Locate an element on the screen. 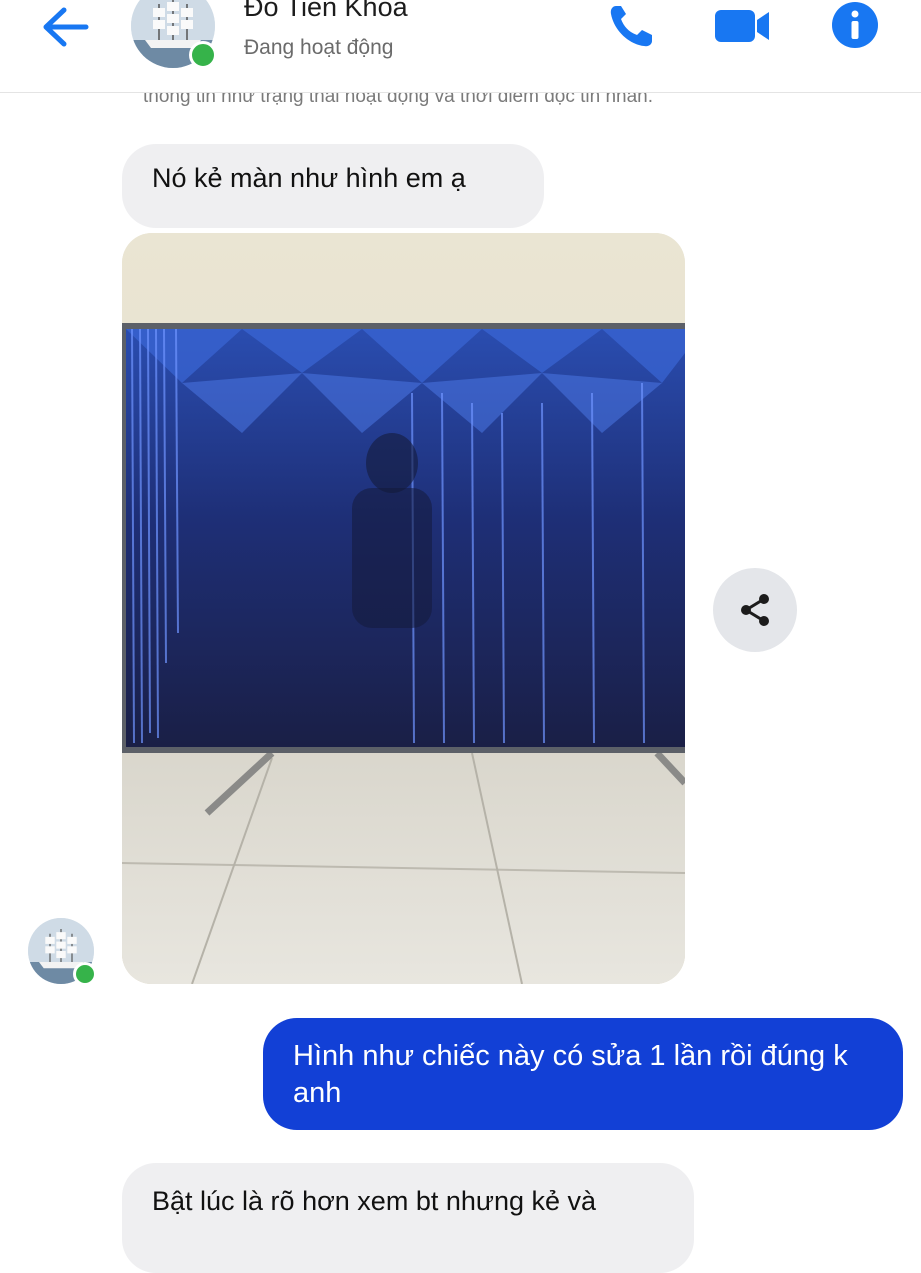 The height and width of the screenshot is (1273, 921). message-text: Bật lúc là rõ hơn xem bt nhưng kẻ và is located at coordinates (374, 1201).